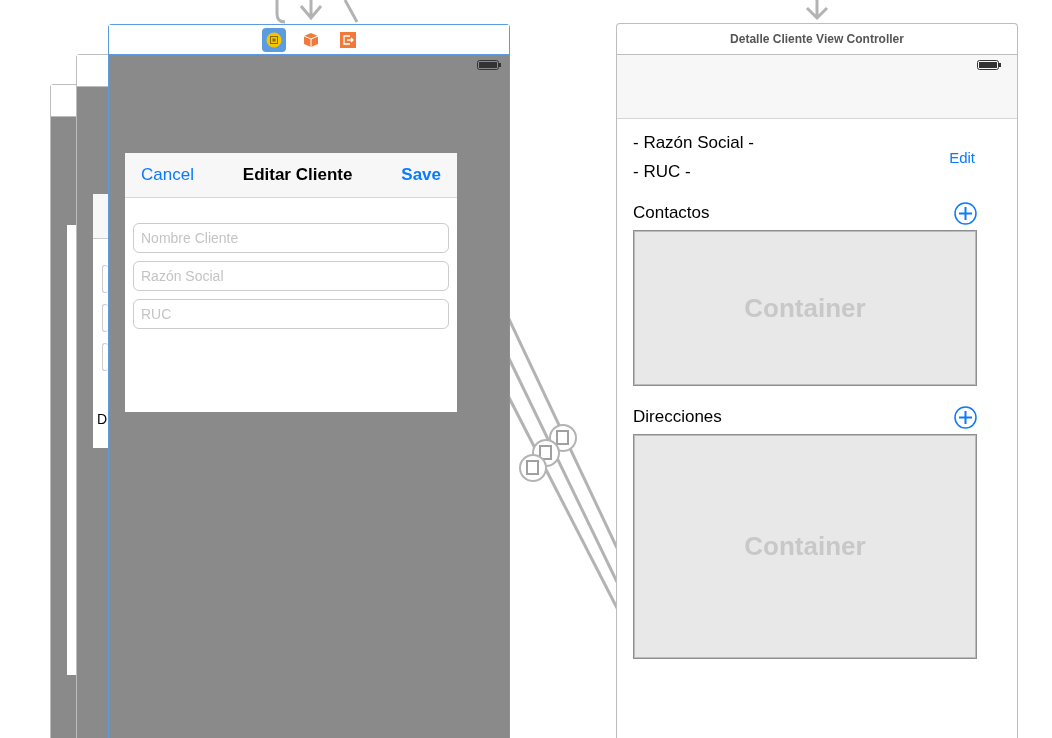 Image resolution: width=1052 pixels, height=738 pixels. Describe the element at coordinates (291, 238) in the screenshot. I see `text-field: Nombre Cliente` at that location.